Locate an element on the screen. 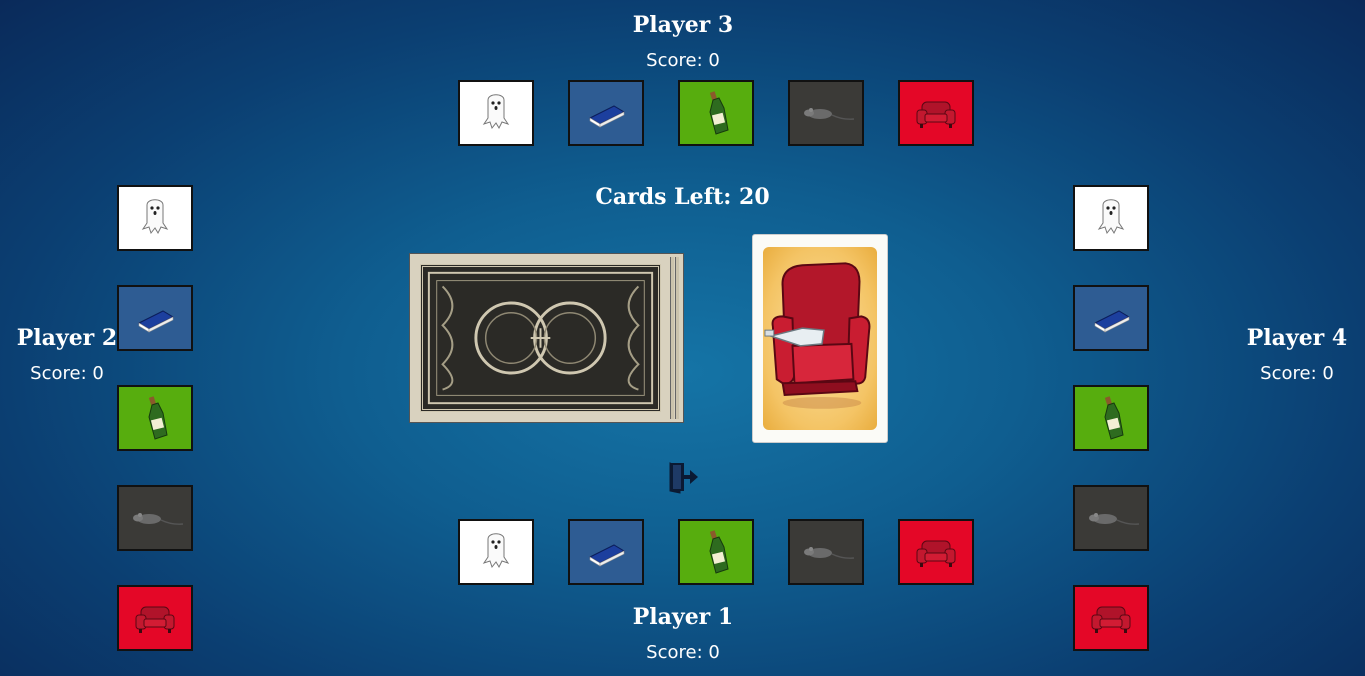 This screenshot has width=1365, height=676. exit-button is located at coordinates (683, 477).